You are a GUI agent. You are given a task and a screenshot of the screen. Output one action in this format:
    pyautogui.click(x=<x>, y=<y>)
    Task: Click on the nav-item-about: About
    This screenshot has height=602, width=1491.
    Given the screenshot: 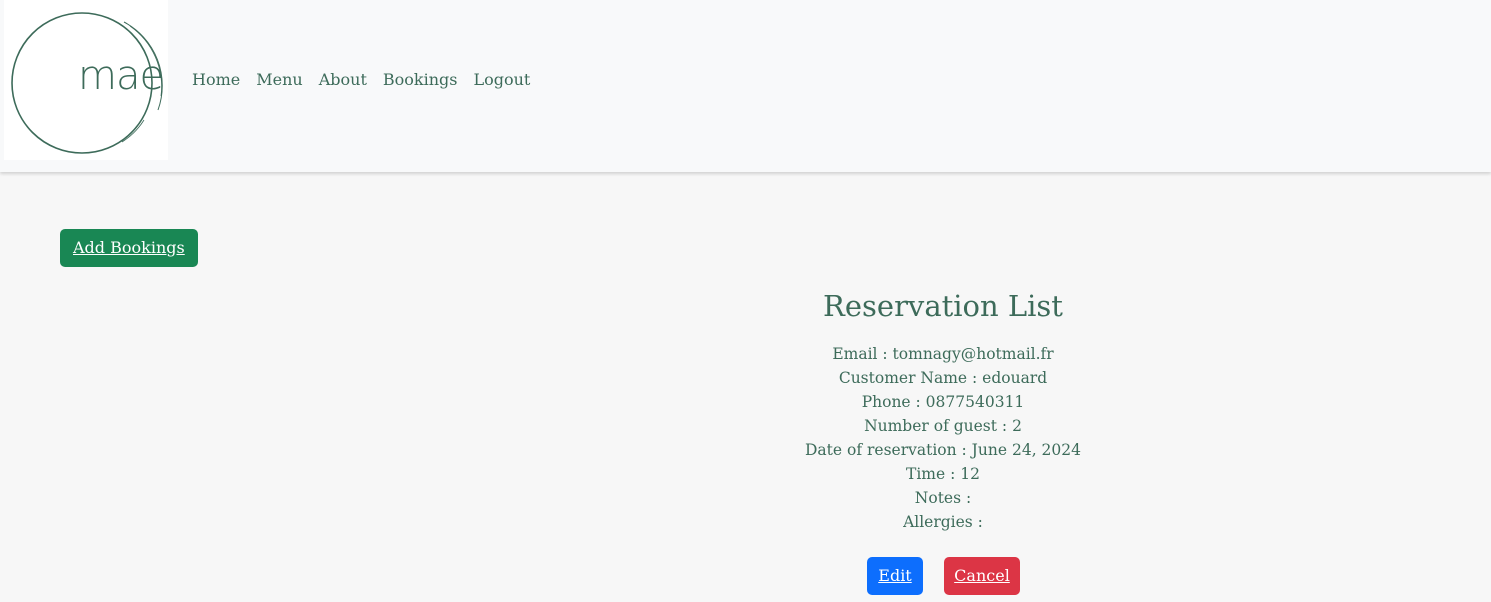 What is the action you would take?
    pyautogui.click(x=343, y=79)
    